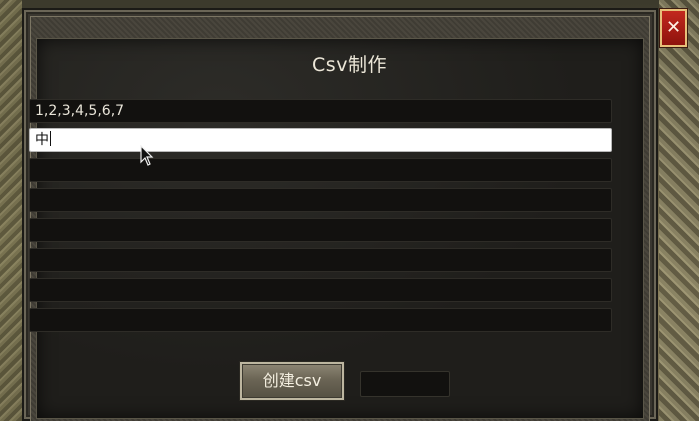  I want to click on close-button: ✕, so click(673, 28).